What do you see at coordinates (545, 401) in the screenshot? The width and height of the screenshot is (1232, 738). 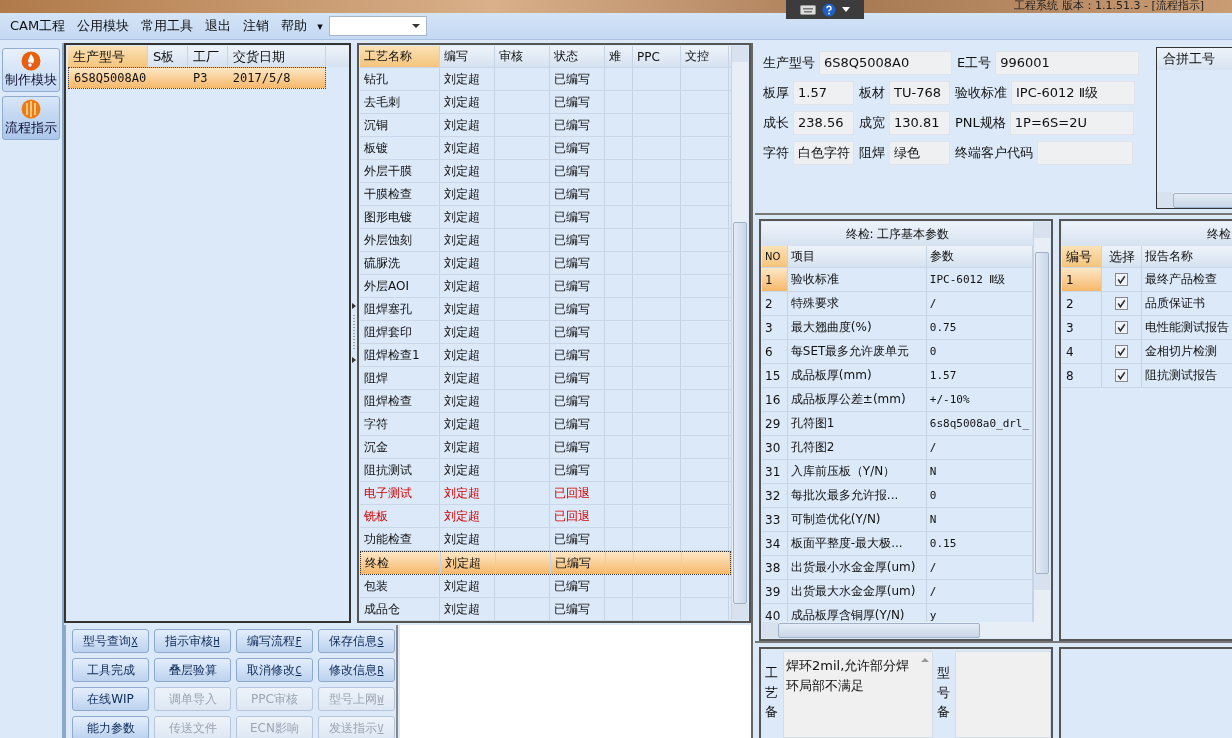 I see `table-row: 阻焊检查 刘定超 已编写` at bounding box center [545, 401].